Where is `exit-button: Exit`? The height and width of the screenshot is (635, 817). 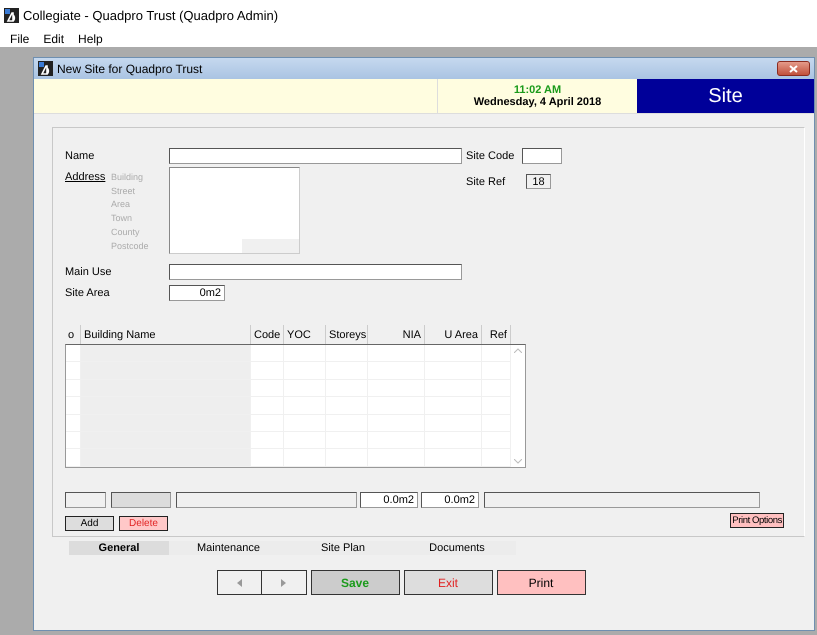 exit-button: Exit is located at coordinates (448, 582).